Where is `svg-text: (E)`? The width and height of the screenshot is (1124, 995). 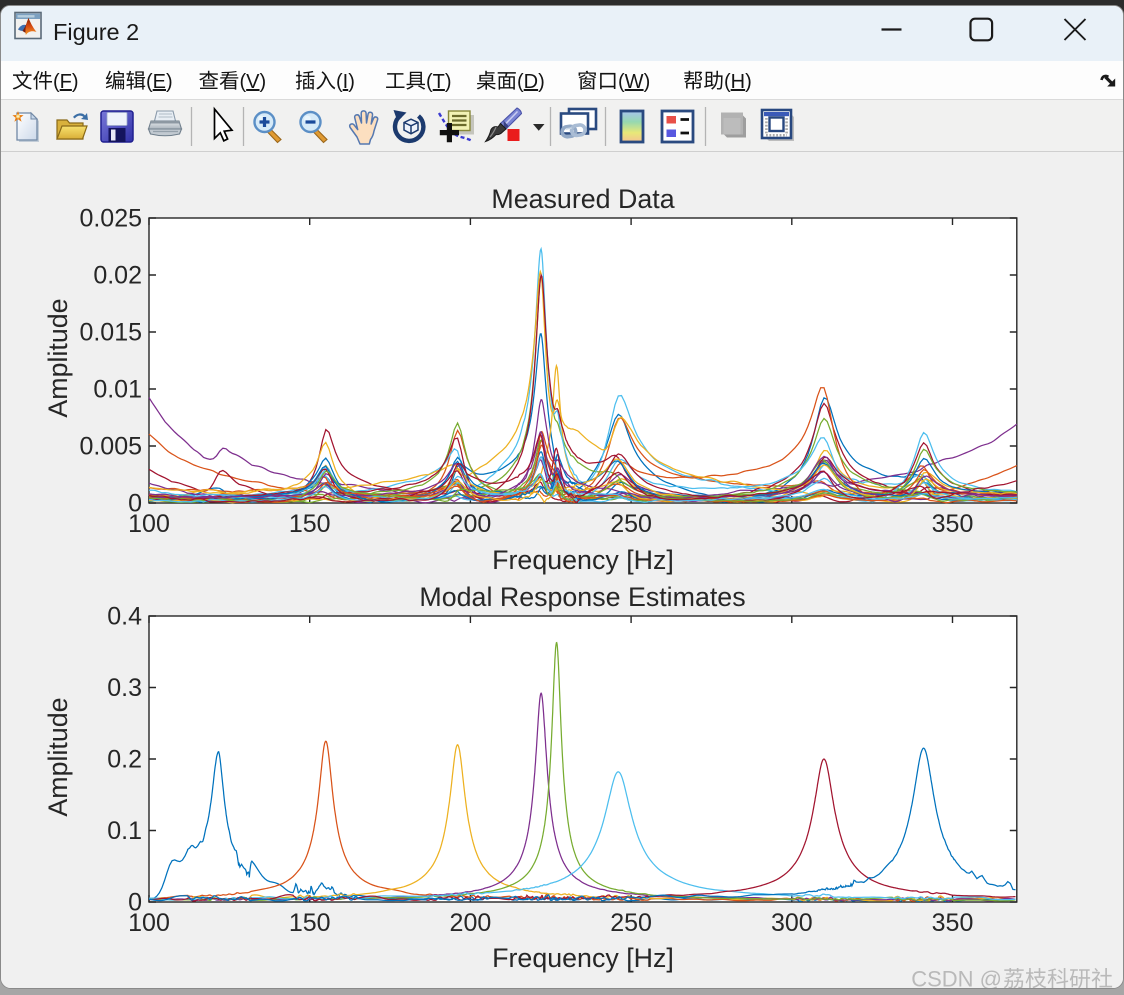
svg-text: (E) is located at coordinates (159, 82).